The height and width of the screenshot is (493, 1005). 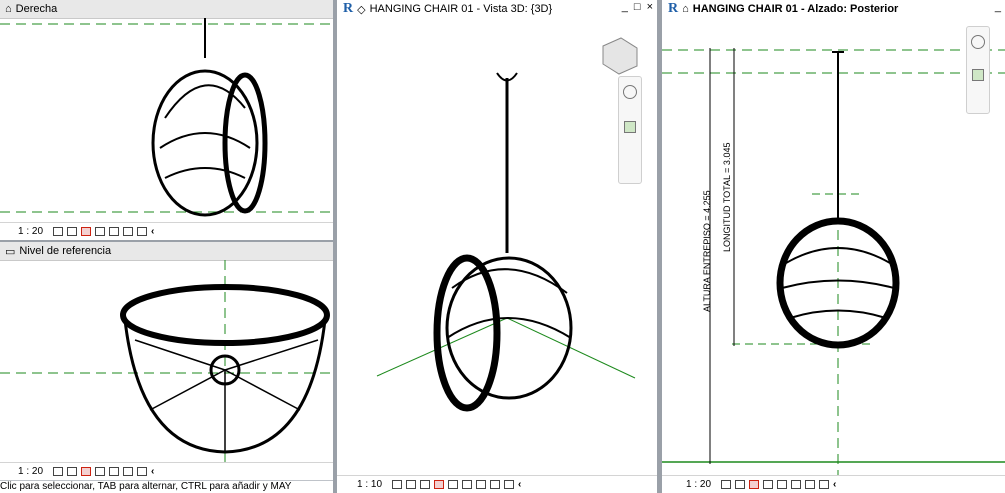 I want to click on dim-longitud-total: LONGITUD TOTAL = 3.045, so click(x=727, y=197).